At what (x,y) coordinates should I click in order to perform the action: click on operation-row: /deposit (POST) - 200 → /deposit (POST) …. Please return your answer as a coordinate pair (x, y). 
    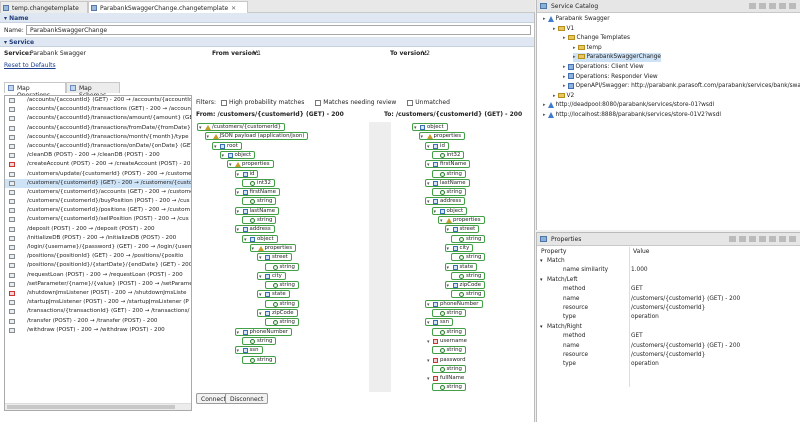
    Looking at the image, I should click on (98, 229).